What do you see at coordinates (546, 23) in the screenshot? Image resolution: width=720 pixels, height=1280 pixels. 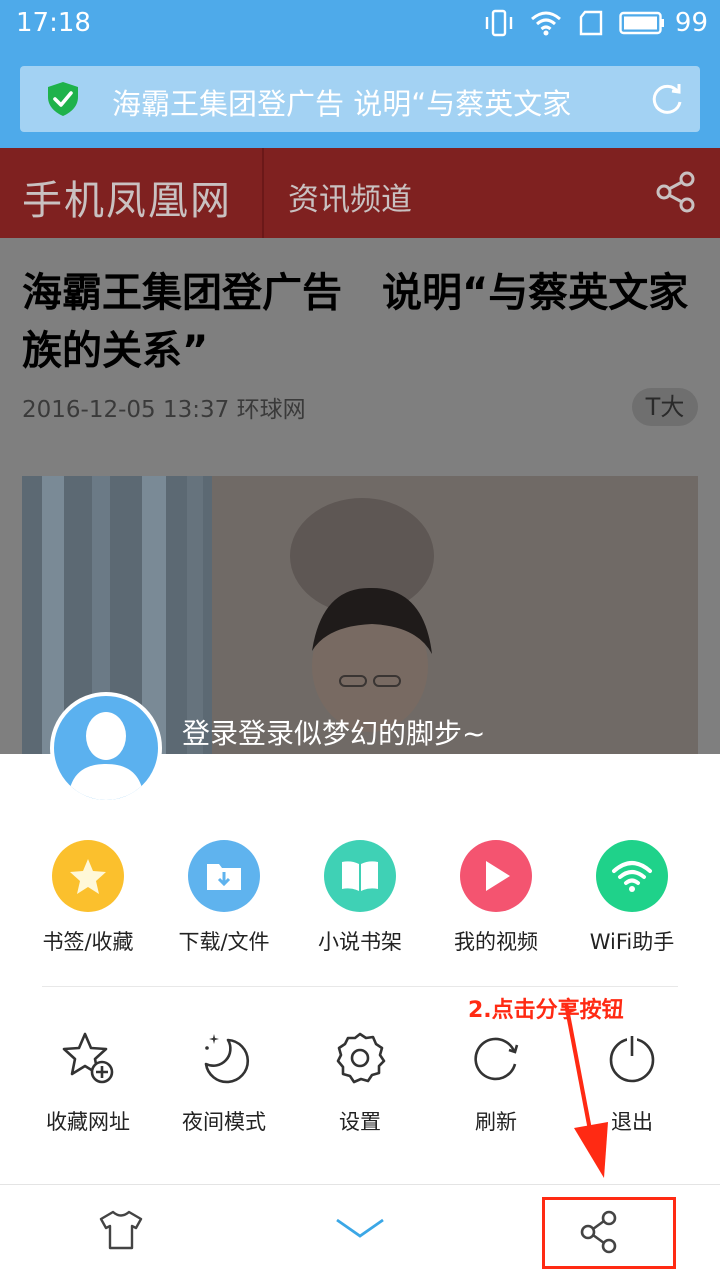 I see `wifi-status-icon` at bounding box center [546, 23].